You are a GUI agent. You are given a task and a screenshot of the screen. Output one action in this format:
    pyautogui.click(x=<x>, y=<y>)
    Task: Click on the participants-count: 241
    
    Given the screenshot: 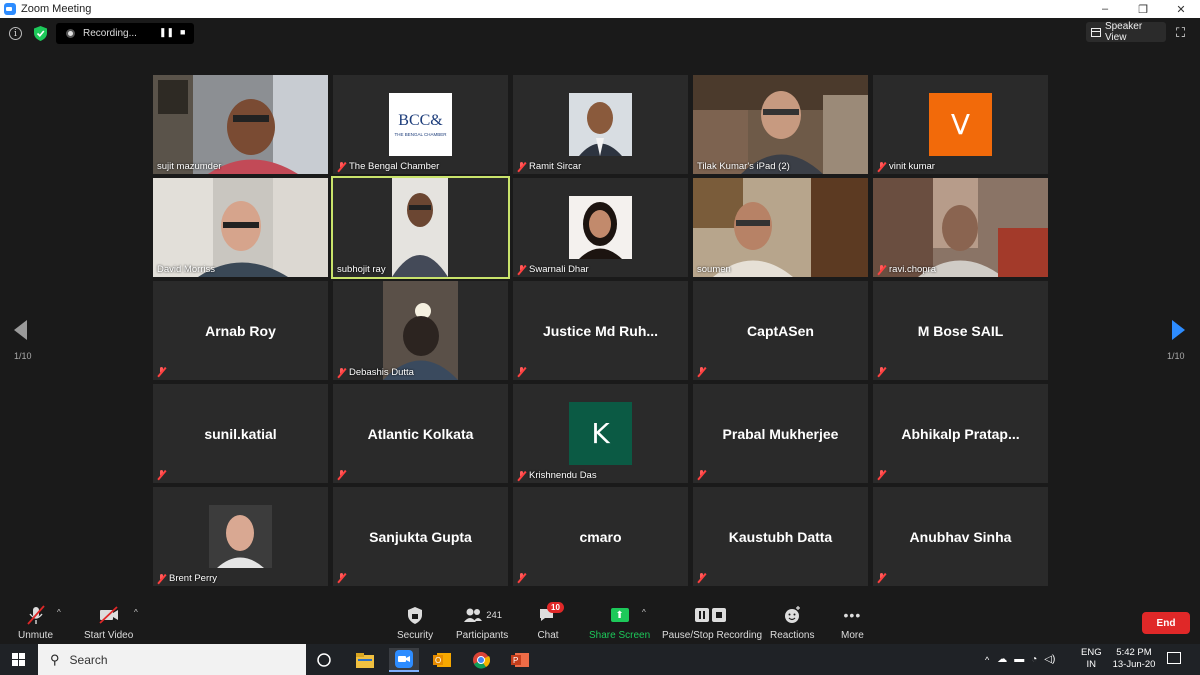 What is the action you would take?
    pyautogui.click(x=494, y=615)
    